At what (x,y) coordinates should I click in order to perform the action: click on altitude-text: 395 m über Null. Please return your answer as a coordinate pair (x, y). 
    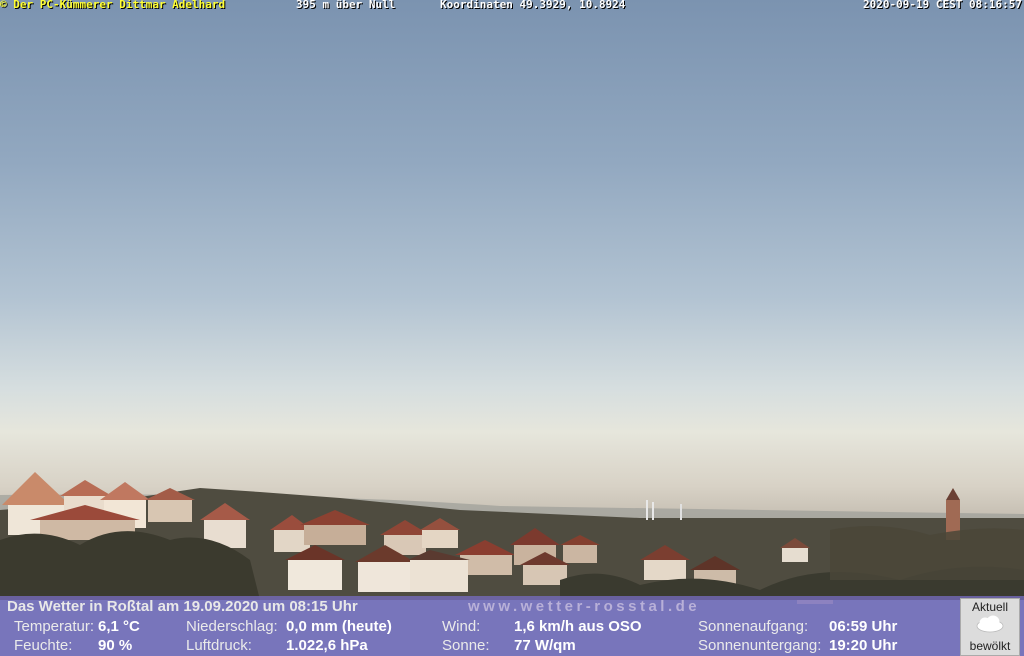
    Looking at the image, I should click on (346, 5).